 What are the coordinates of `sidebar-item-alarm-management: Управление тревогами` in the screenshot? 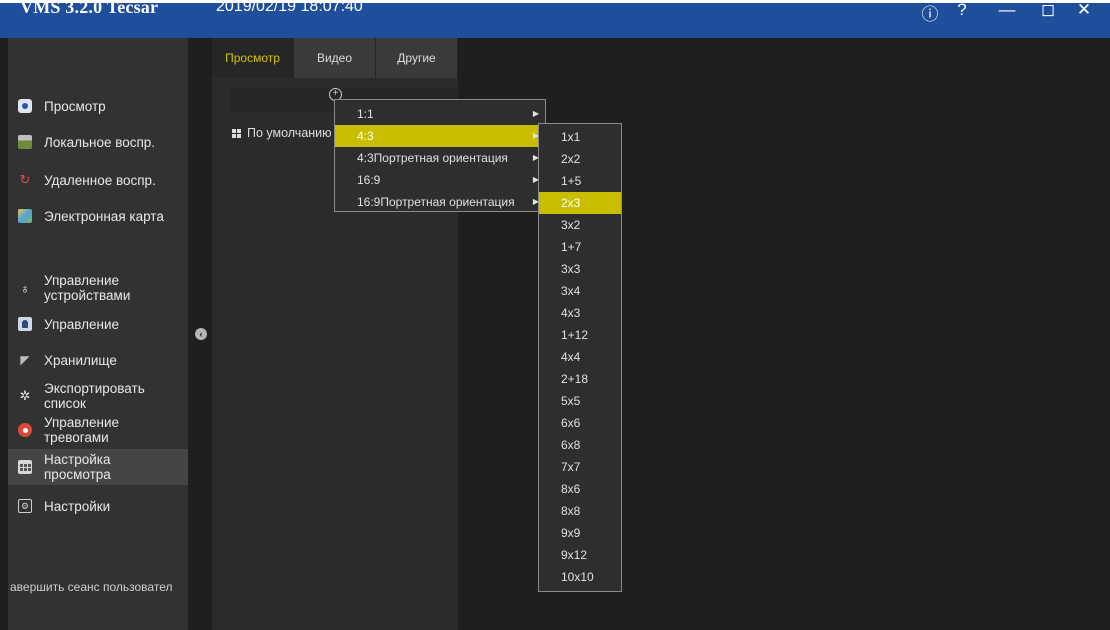 It's located at (98, 430).